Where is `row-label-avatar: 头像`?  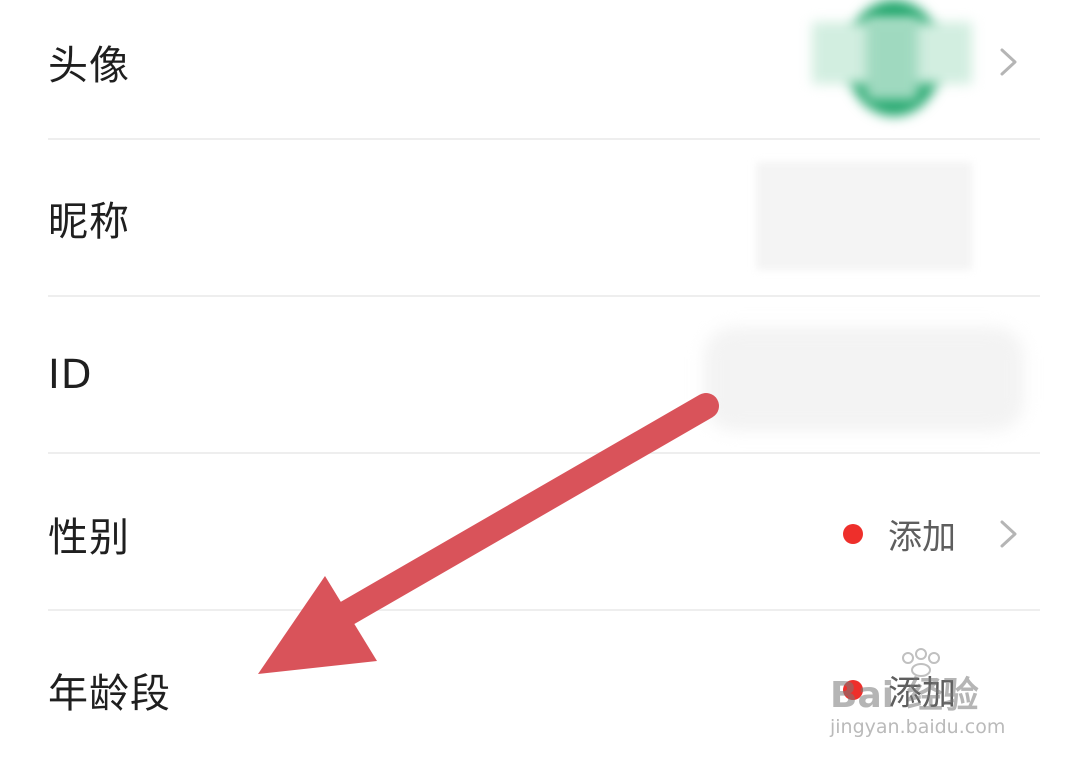
row-label-avatar: 头像 is located at coordinates (89, 66).